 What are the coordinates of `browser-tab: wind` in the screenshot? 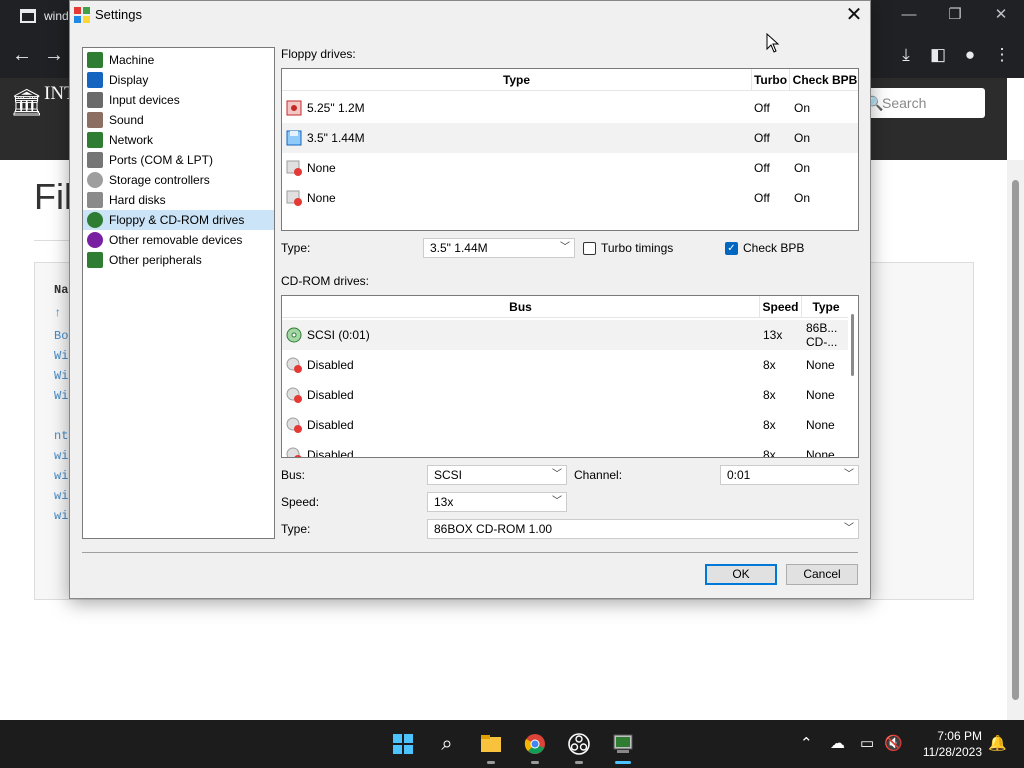 It's located at (40, 16).